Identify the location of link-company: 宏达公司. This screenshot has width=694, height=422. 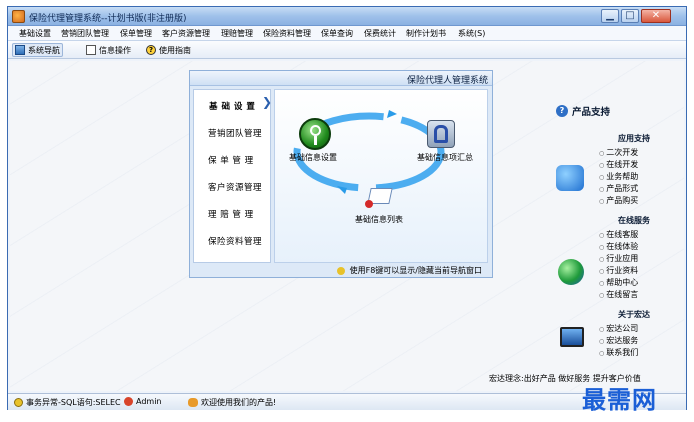
(618, 328).